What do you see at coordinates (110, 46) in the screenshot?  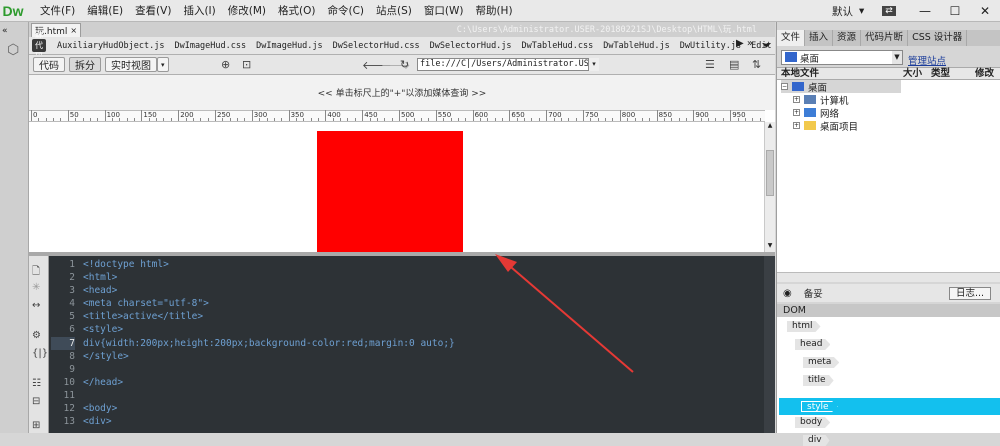 I see `related-file: AuxiliaryHudObject.js` at bounding box center [110, 46].